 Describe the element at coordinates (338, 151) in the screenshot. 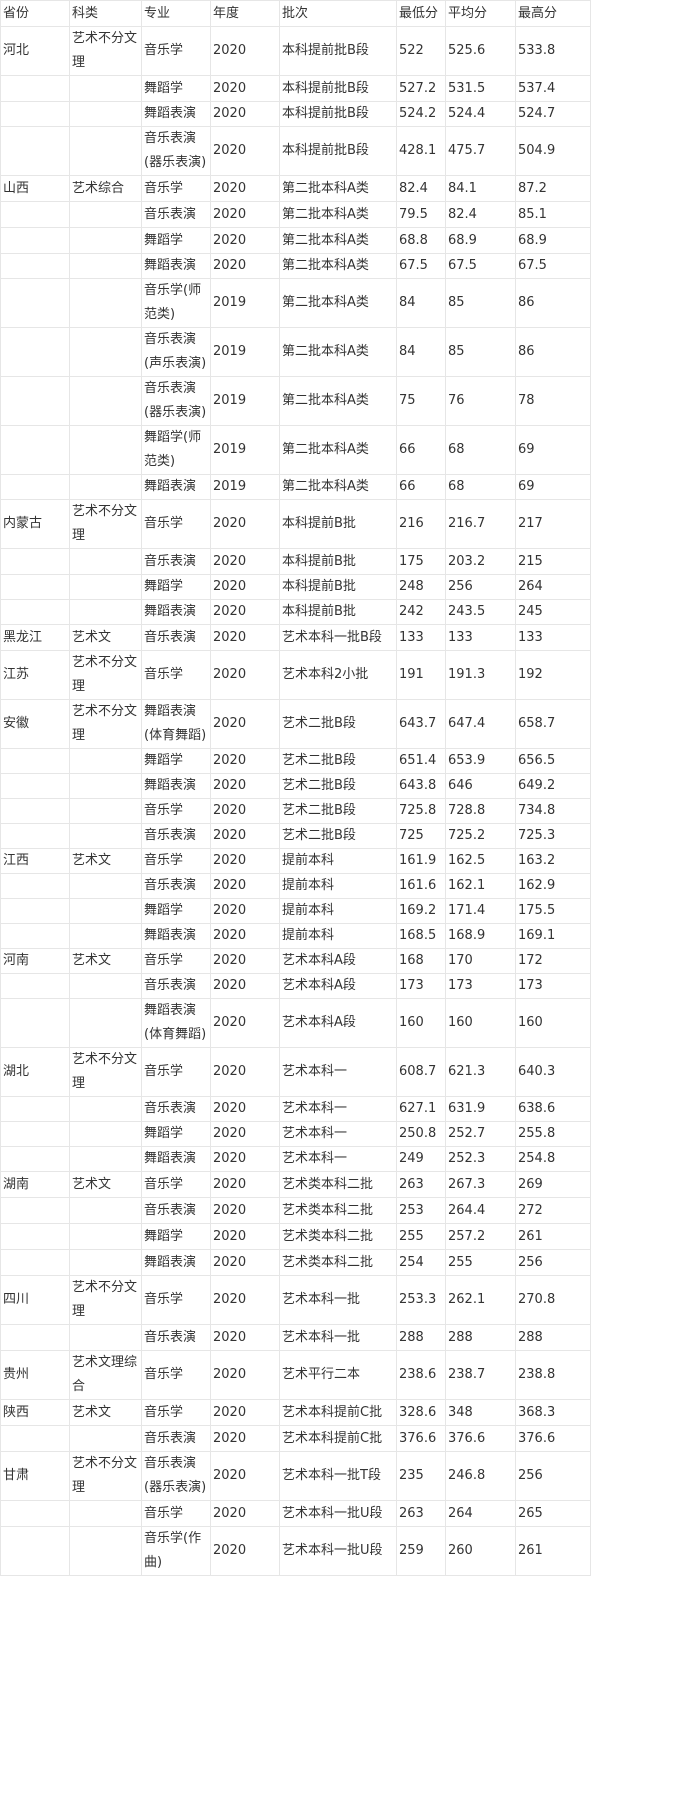

I see `batch-cell: 本科提前批B段` at that location.